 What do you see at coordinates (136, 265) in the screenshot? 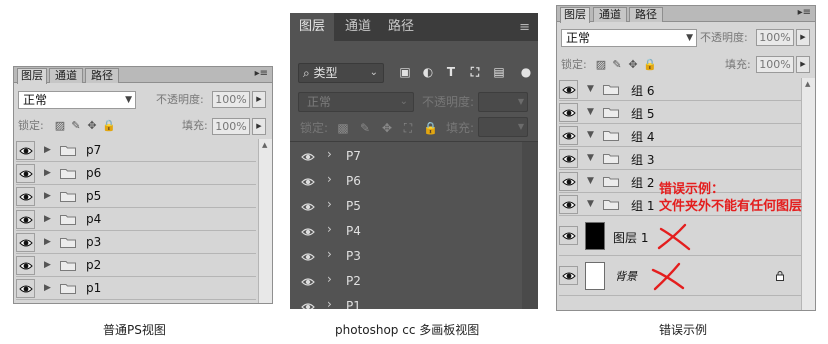
I see `layer-group-row: ▶ p2` at bounding box center [136, 265].